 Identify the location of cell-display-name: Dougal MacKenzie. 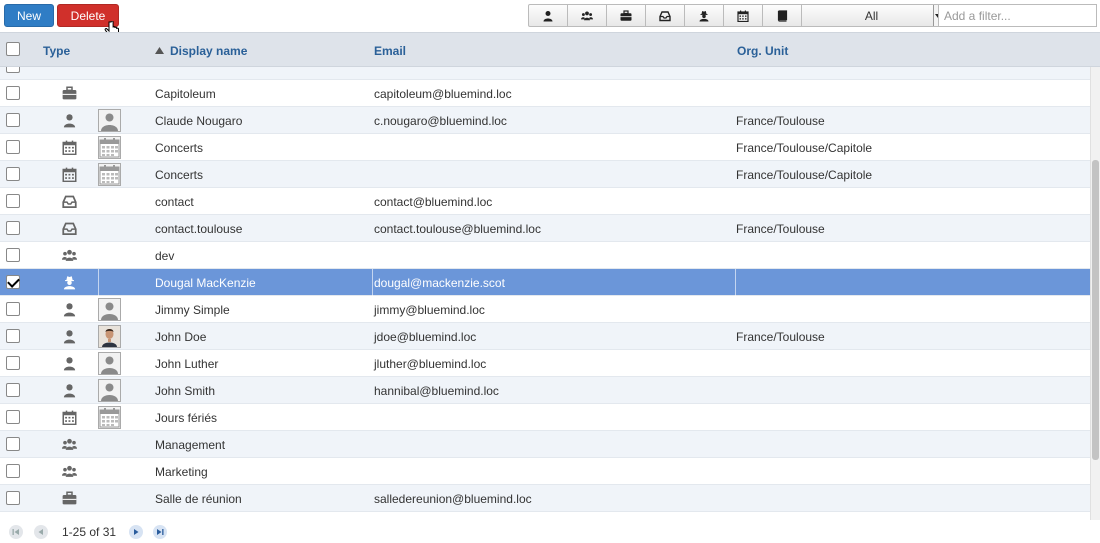
(205, 282).